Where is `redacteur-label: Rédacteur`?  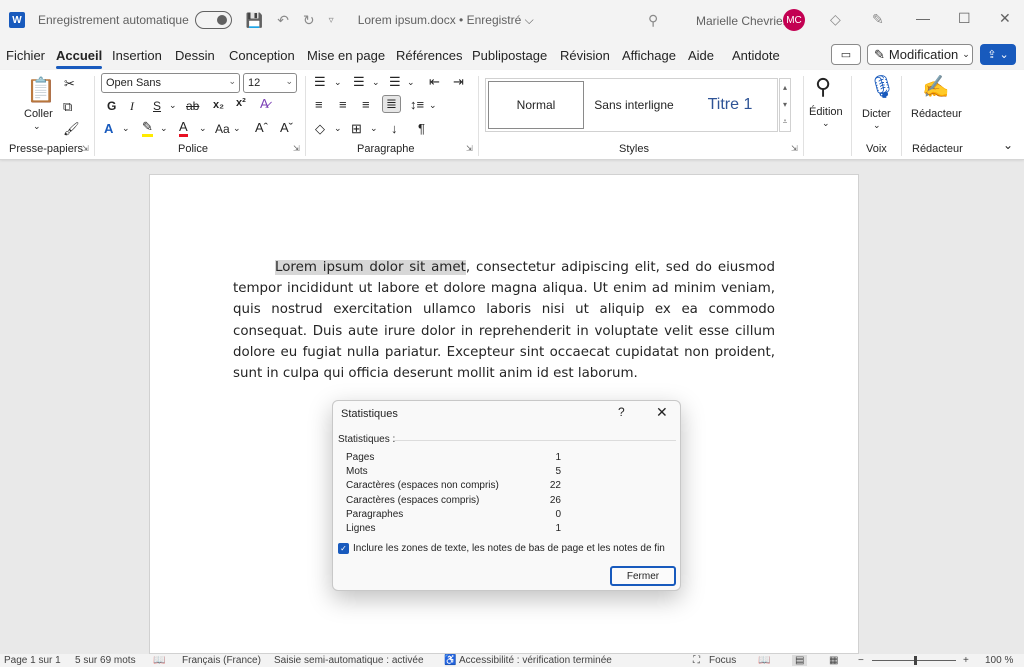 redacteur-label: Rédacteur is located at coordinates (936, 114).